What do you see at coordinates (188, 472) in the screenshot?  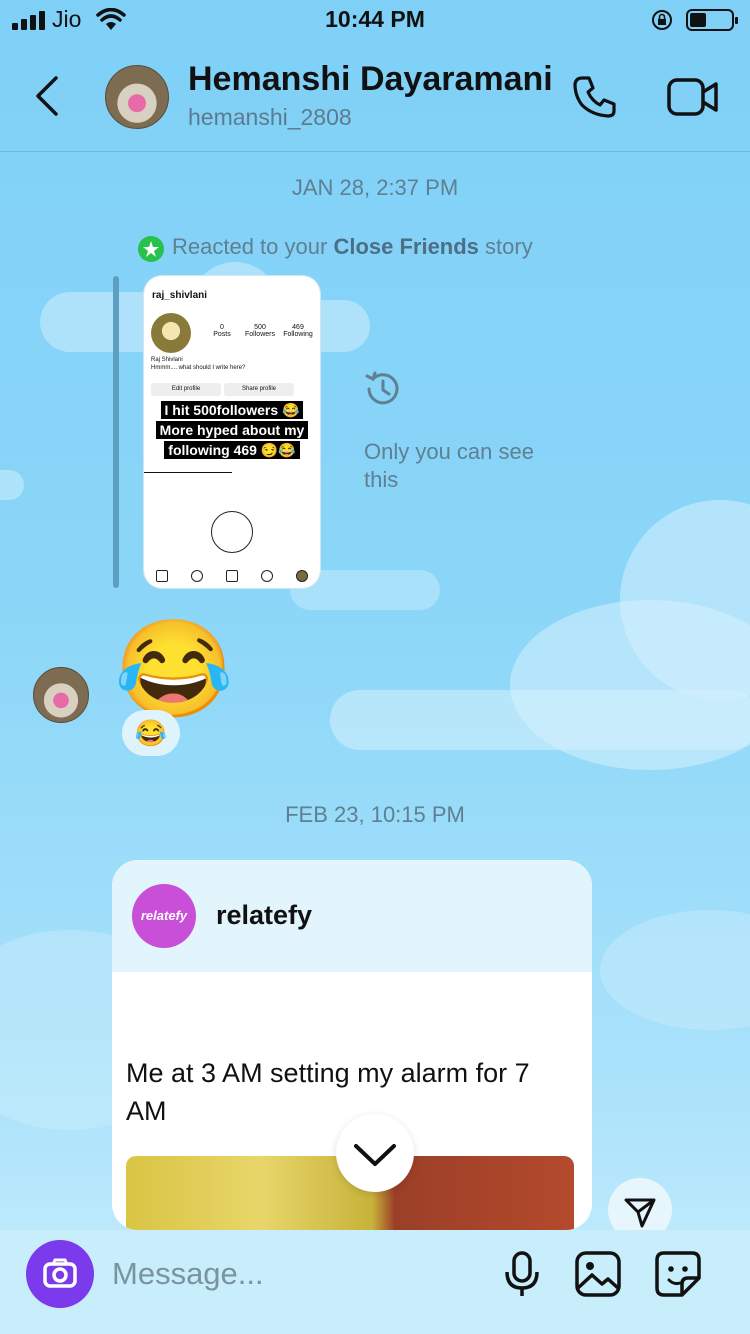 I see `story-preview-tab-indicator` at bounding box center [188, 472].